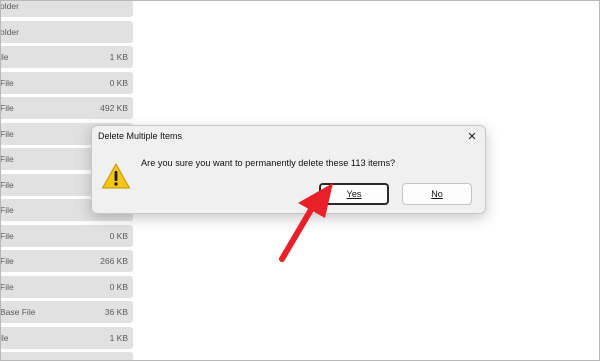 The image size is (600, 361). I want to click on yes-button: Yes, so click(354, 194).